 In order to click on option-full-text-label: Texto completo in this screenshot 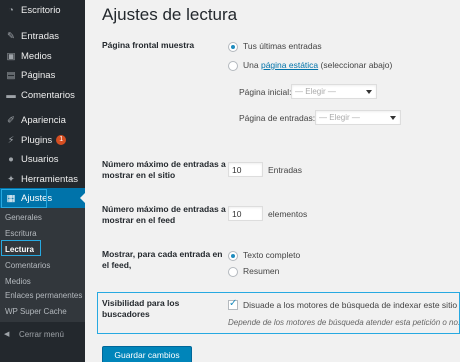, I will do `click(272, 255)`.